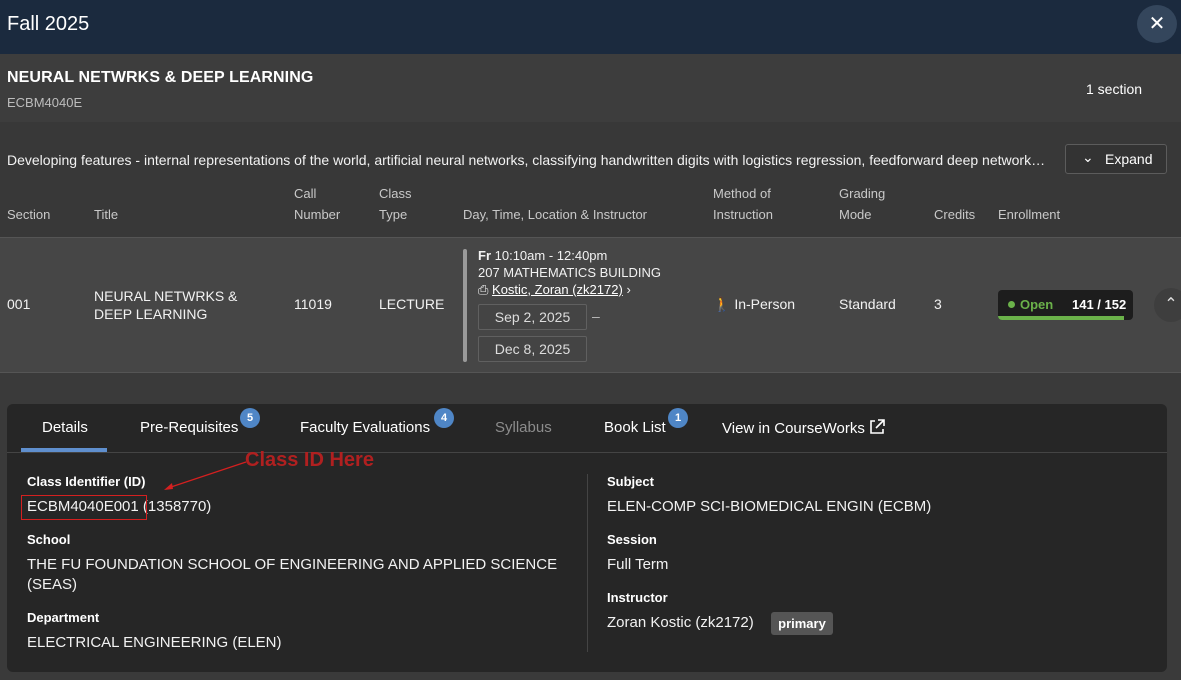  I want to click on instructor-value: Zoran Kostic (zk2172), so click(680, 622).